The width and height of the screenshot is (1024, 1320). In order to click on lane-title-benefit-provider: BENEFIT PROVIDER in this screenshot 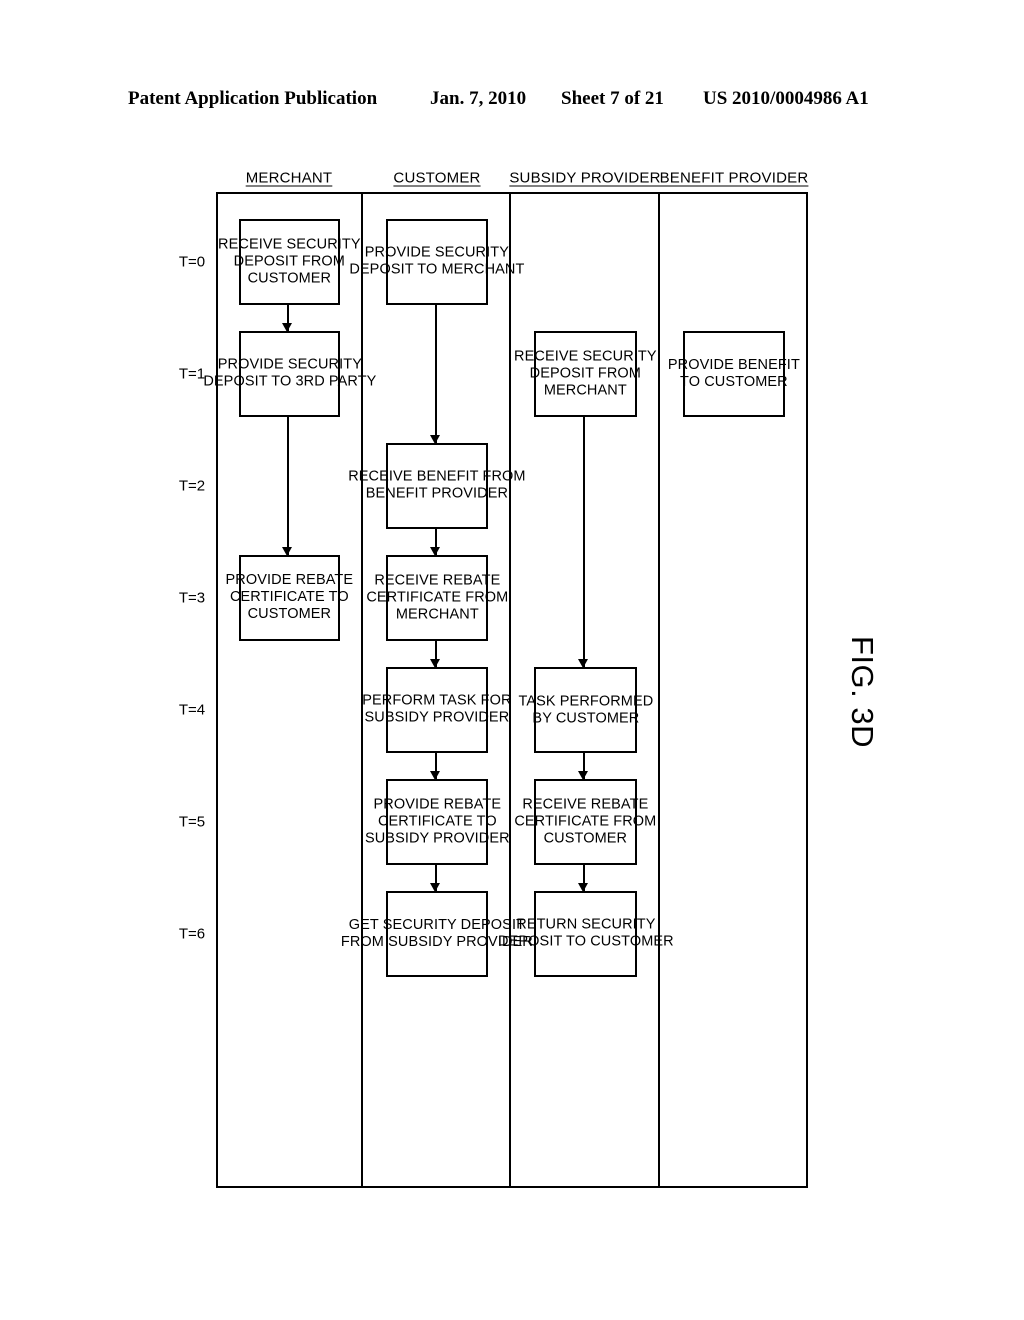, I will do `click(734, 178)`.